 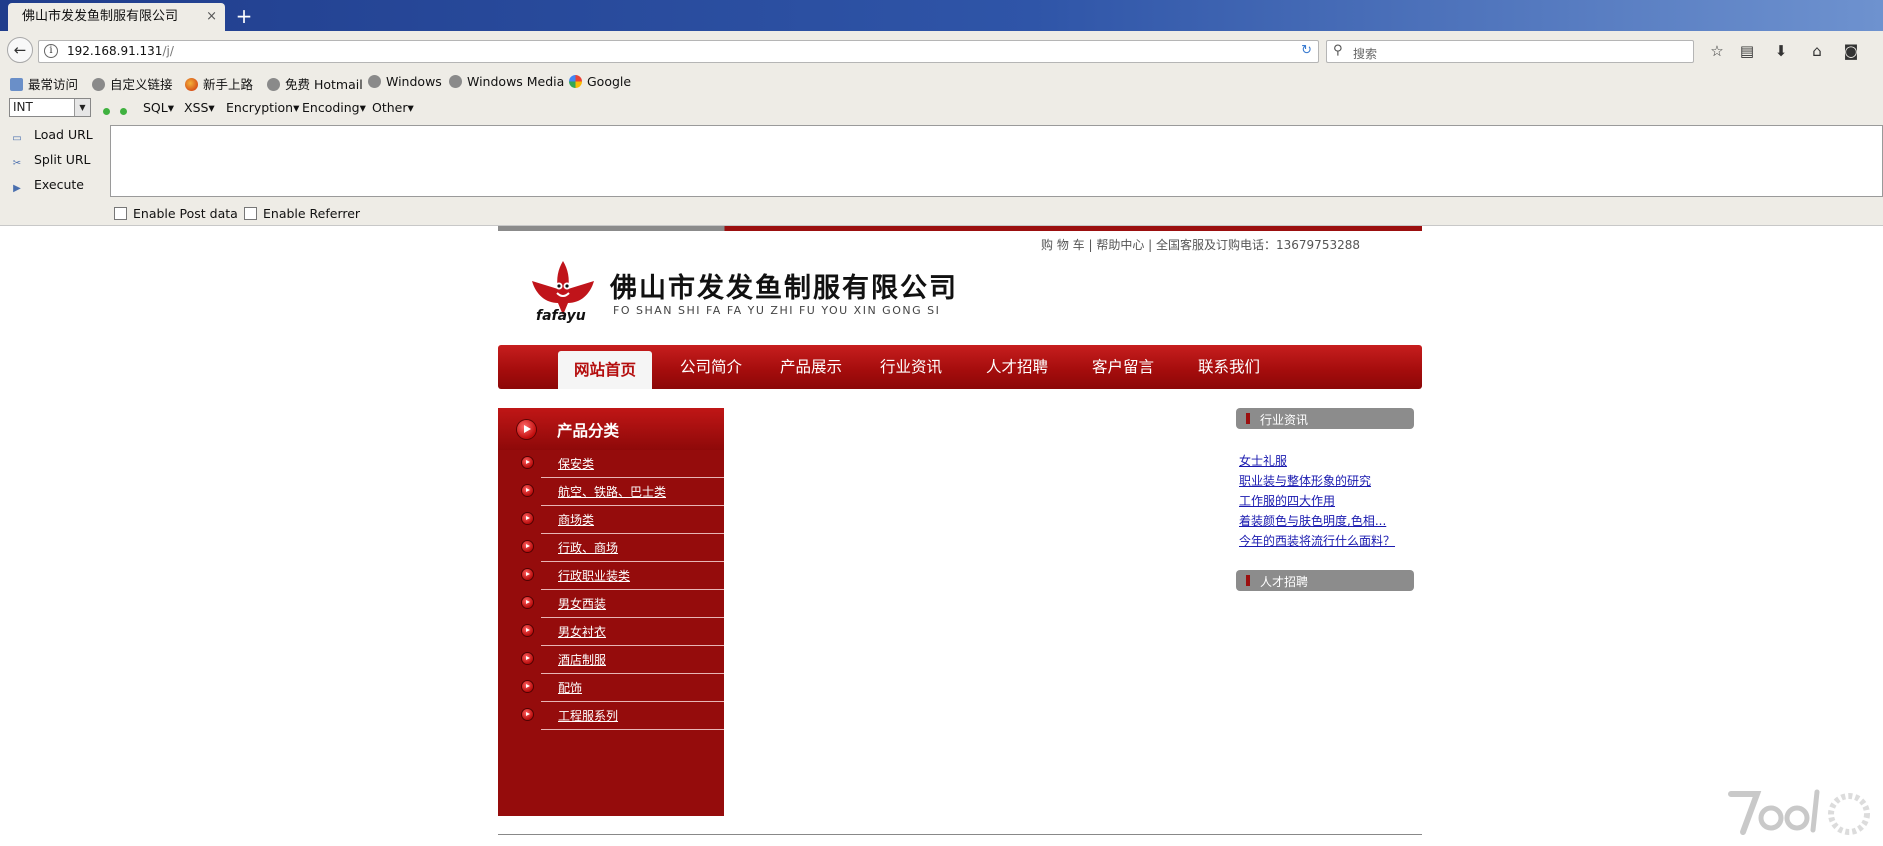 What do you see at coordinates (1510, 51) in the screenshot?
I see `search-input: ⚲ 搜索` at bounding box center [1510, 51].